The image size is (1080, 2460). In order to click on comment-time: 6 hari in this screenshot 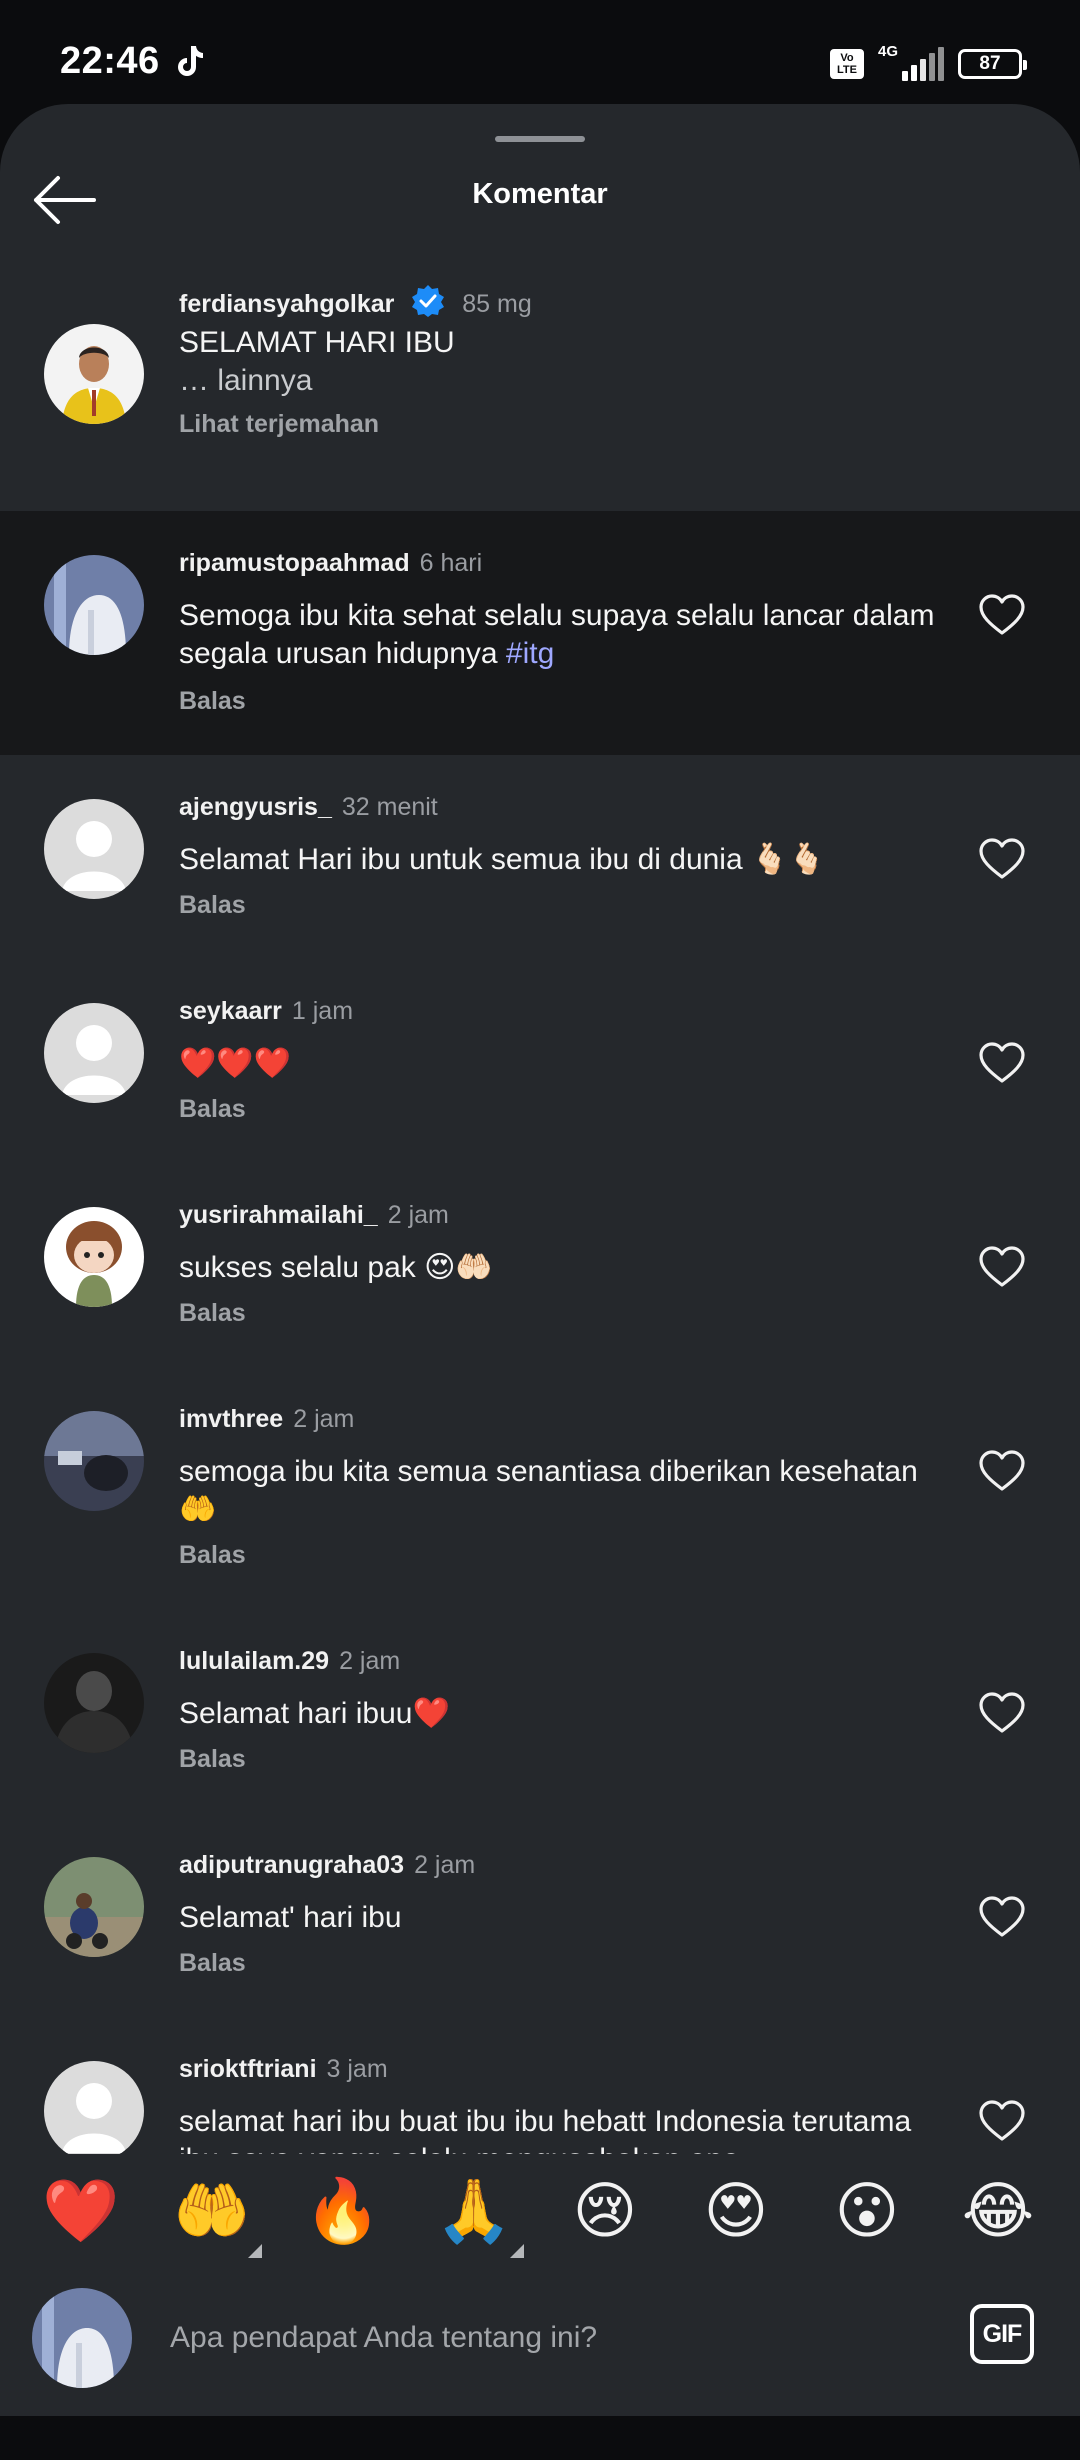, I will do `click(451, 563)`.